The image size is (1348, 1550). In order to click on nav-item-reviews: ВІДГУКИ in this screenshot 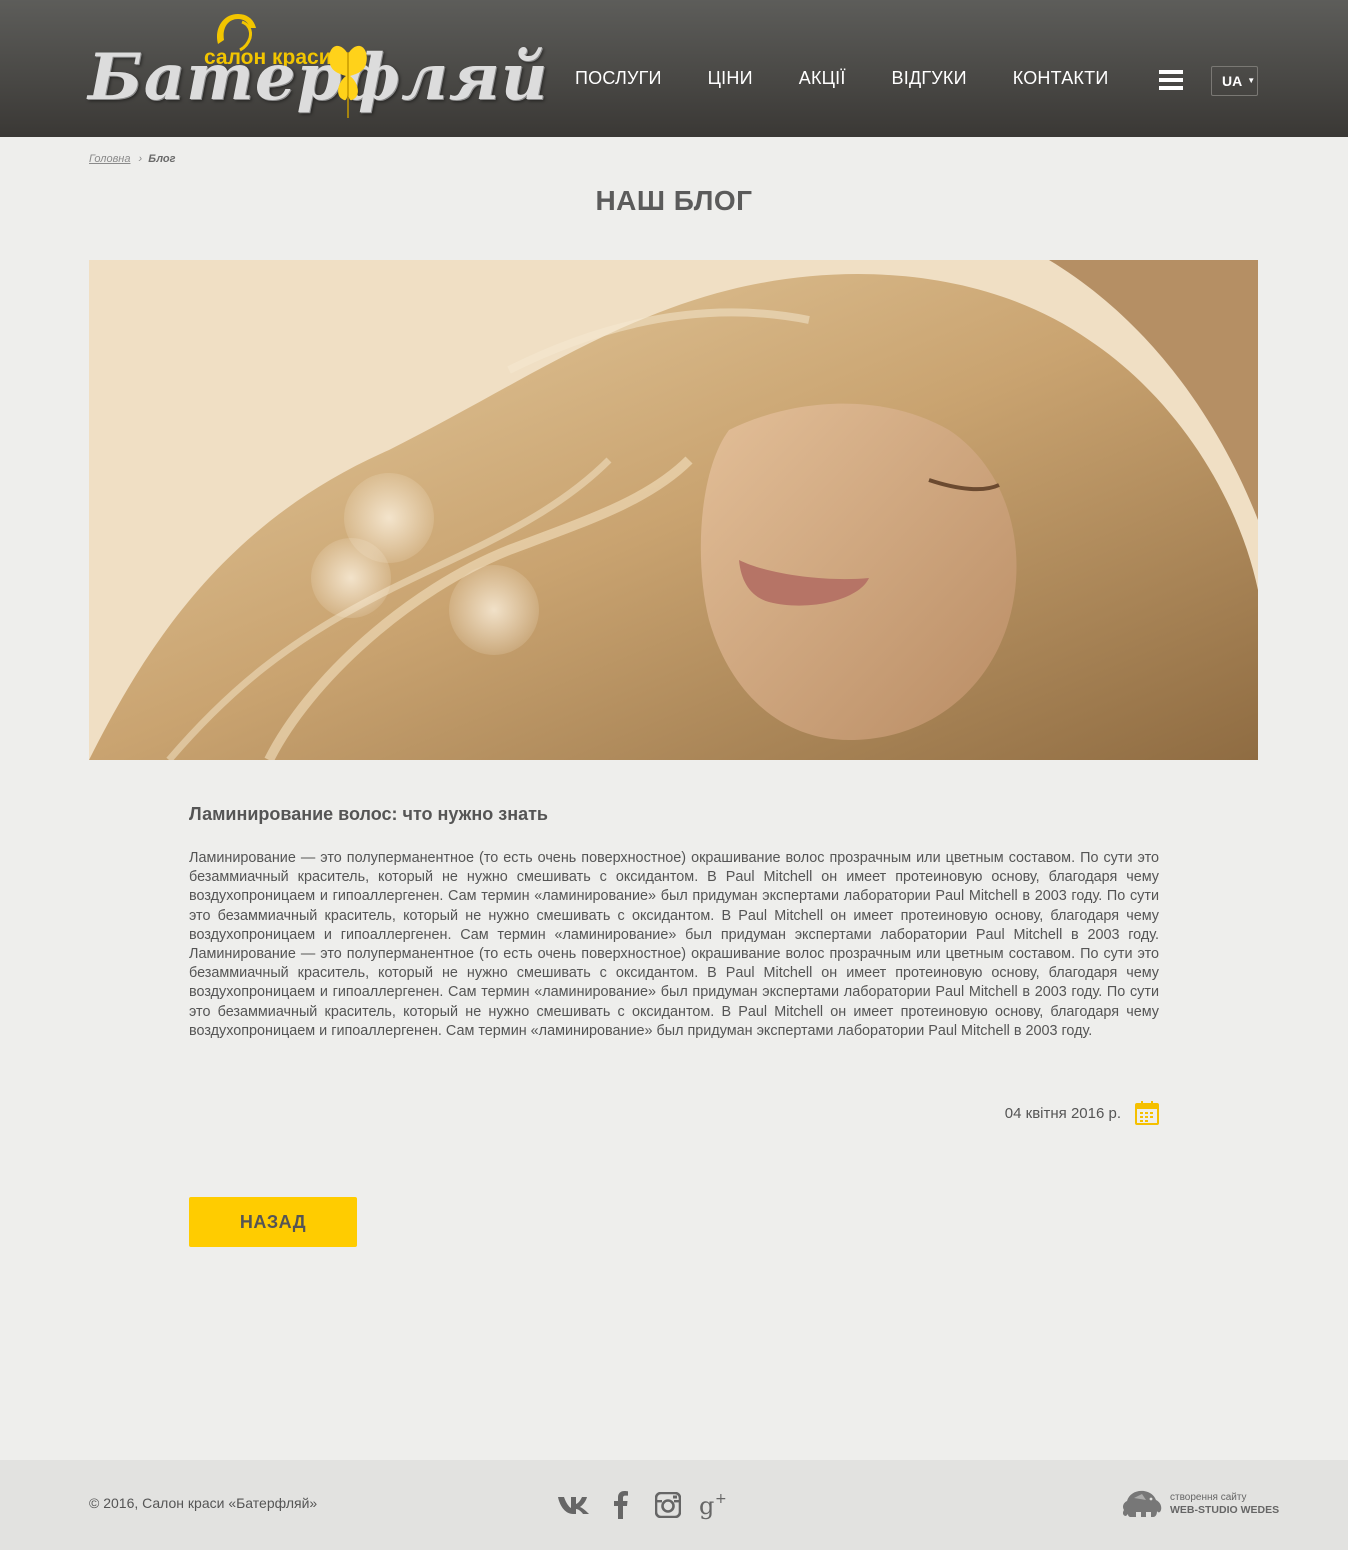, I will do `click(929, 78)`.